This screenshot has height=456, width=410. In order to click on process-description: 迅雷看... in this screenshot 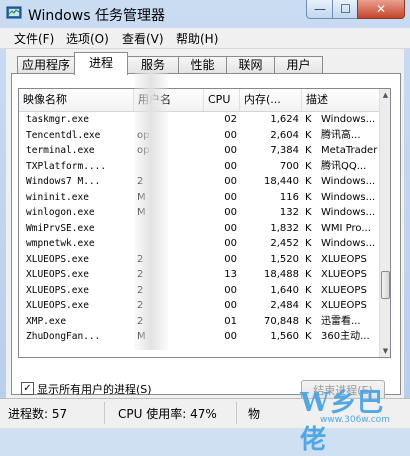, I will do `click(341, 321)`.